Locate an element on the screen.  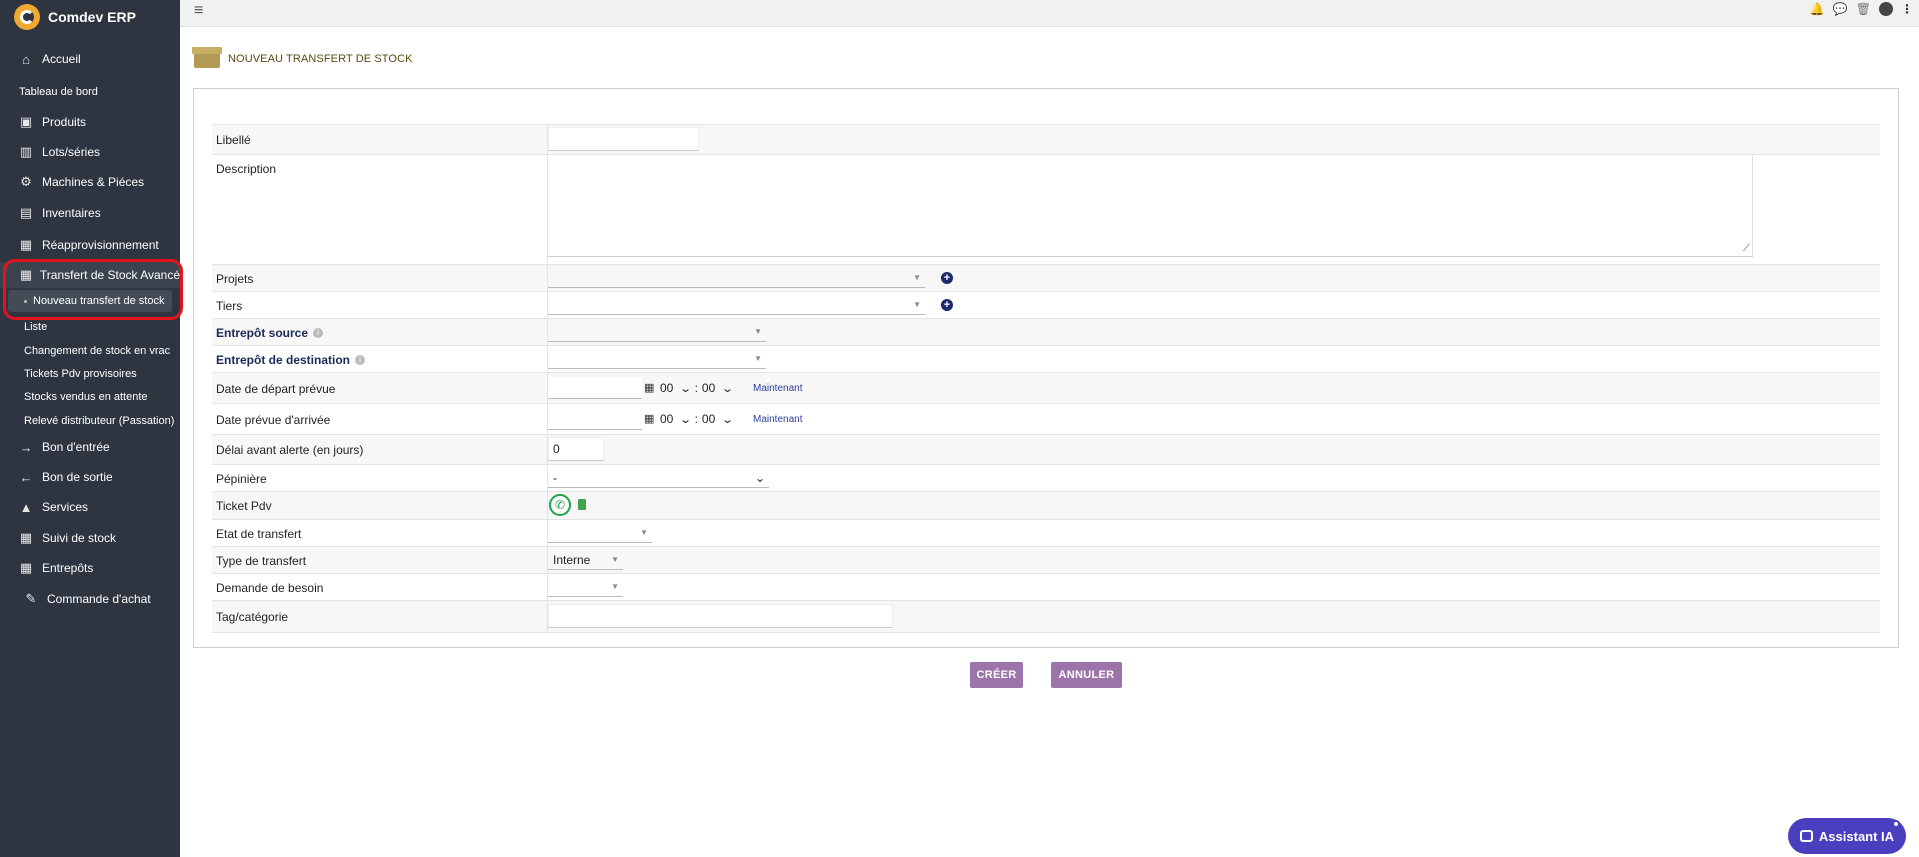
sidebar-item-commande-achat: ✎ Commande d'achat is located at coordinates (90, 599).